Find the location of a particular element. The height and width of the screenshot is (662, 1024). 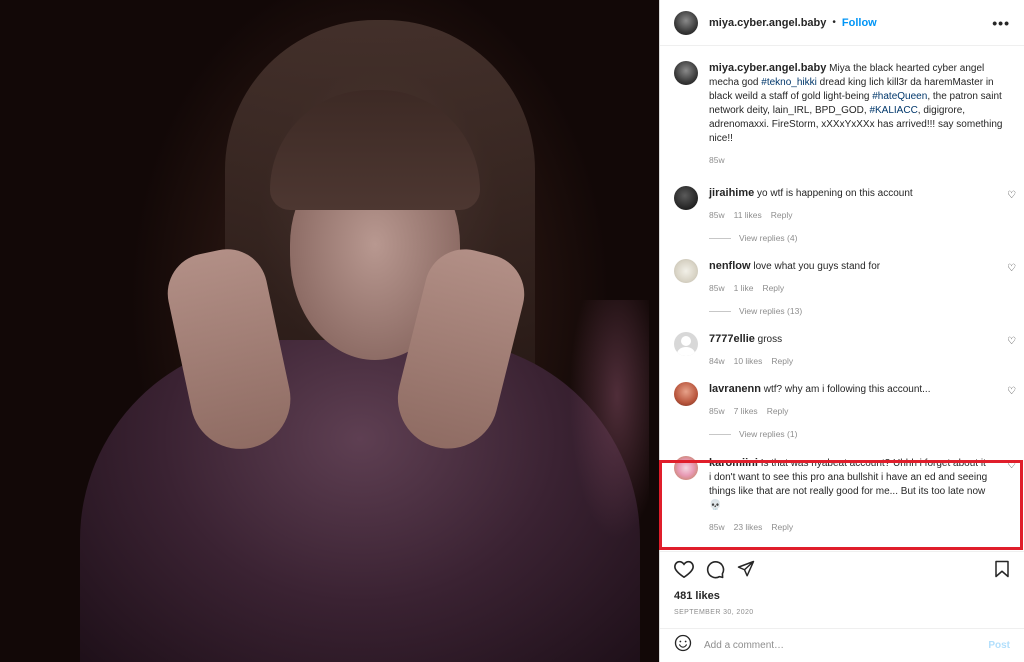

caption-author-avatar is located at coordinates (686, 73).